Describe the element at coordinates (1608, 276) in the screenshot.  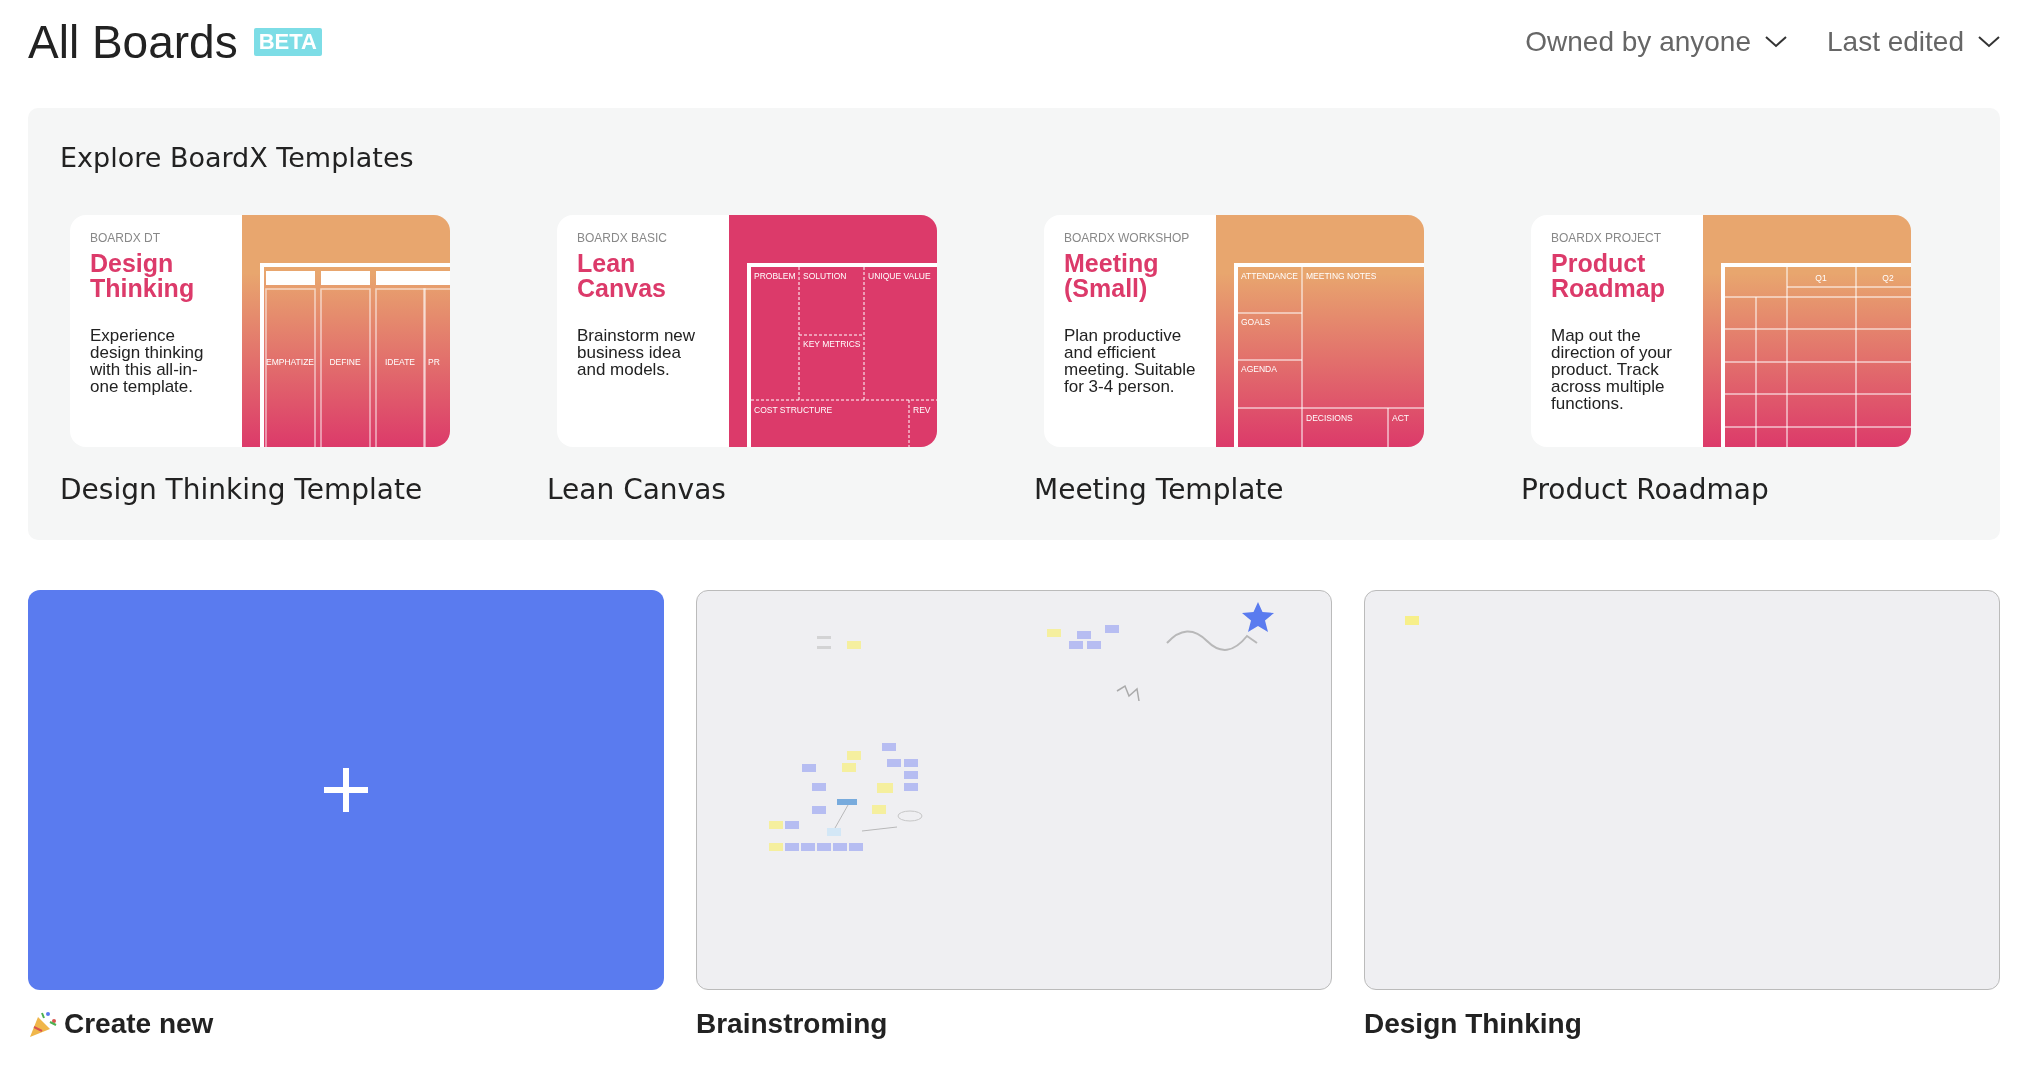
I see `template-heading: Product Roadmap` at that location.